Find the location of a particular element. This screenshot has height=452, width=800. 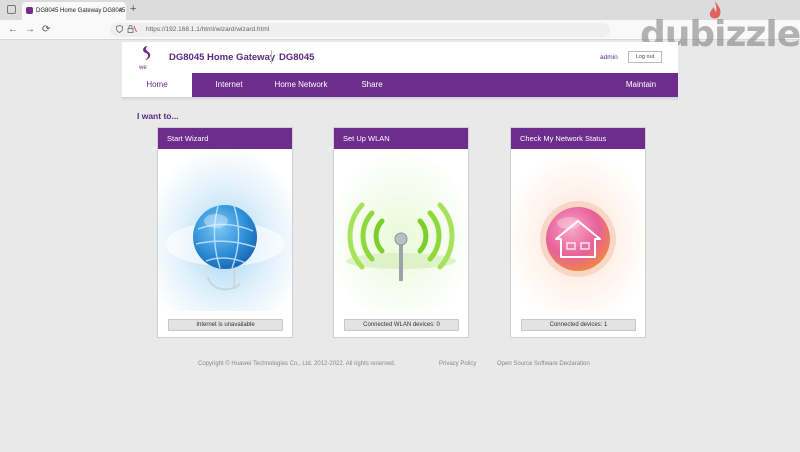

nav-internet: Internet is located at coordinates (229, 85).